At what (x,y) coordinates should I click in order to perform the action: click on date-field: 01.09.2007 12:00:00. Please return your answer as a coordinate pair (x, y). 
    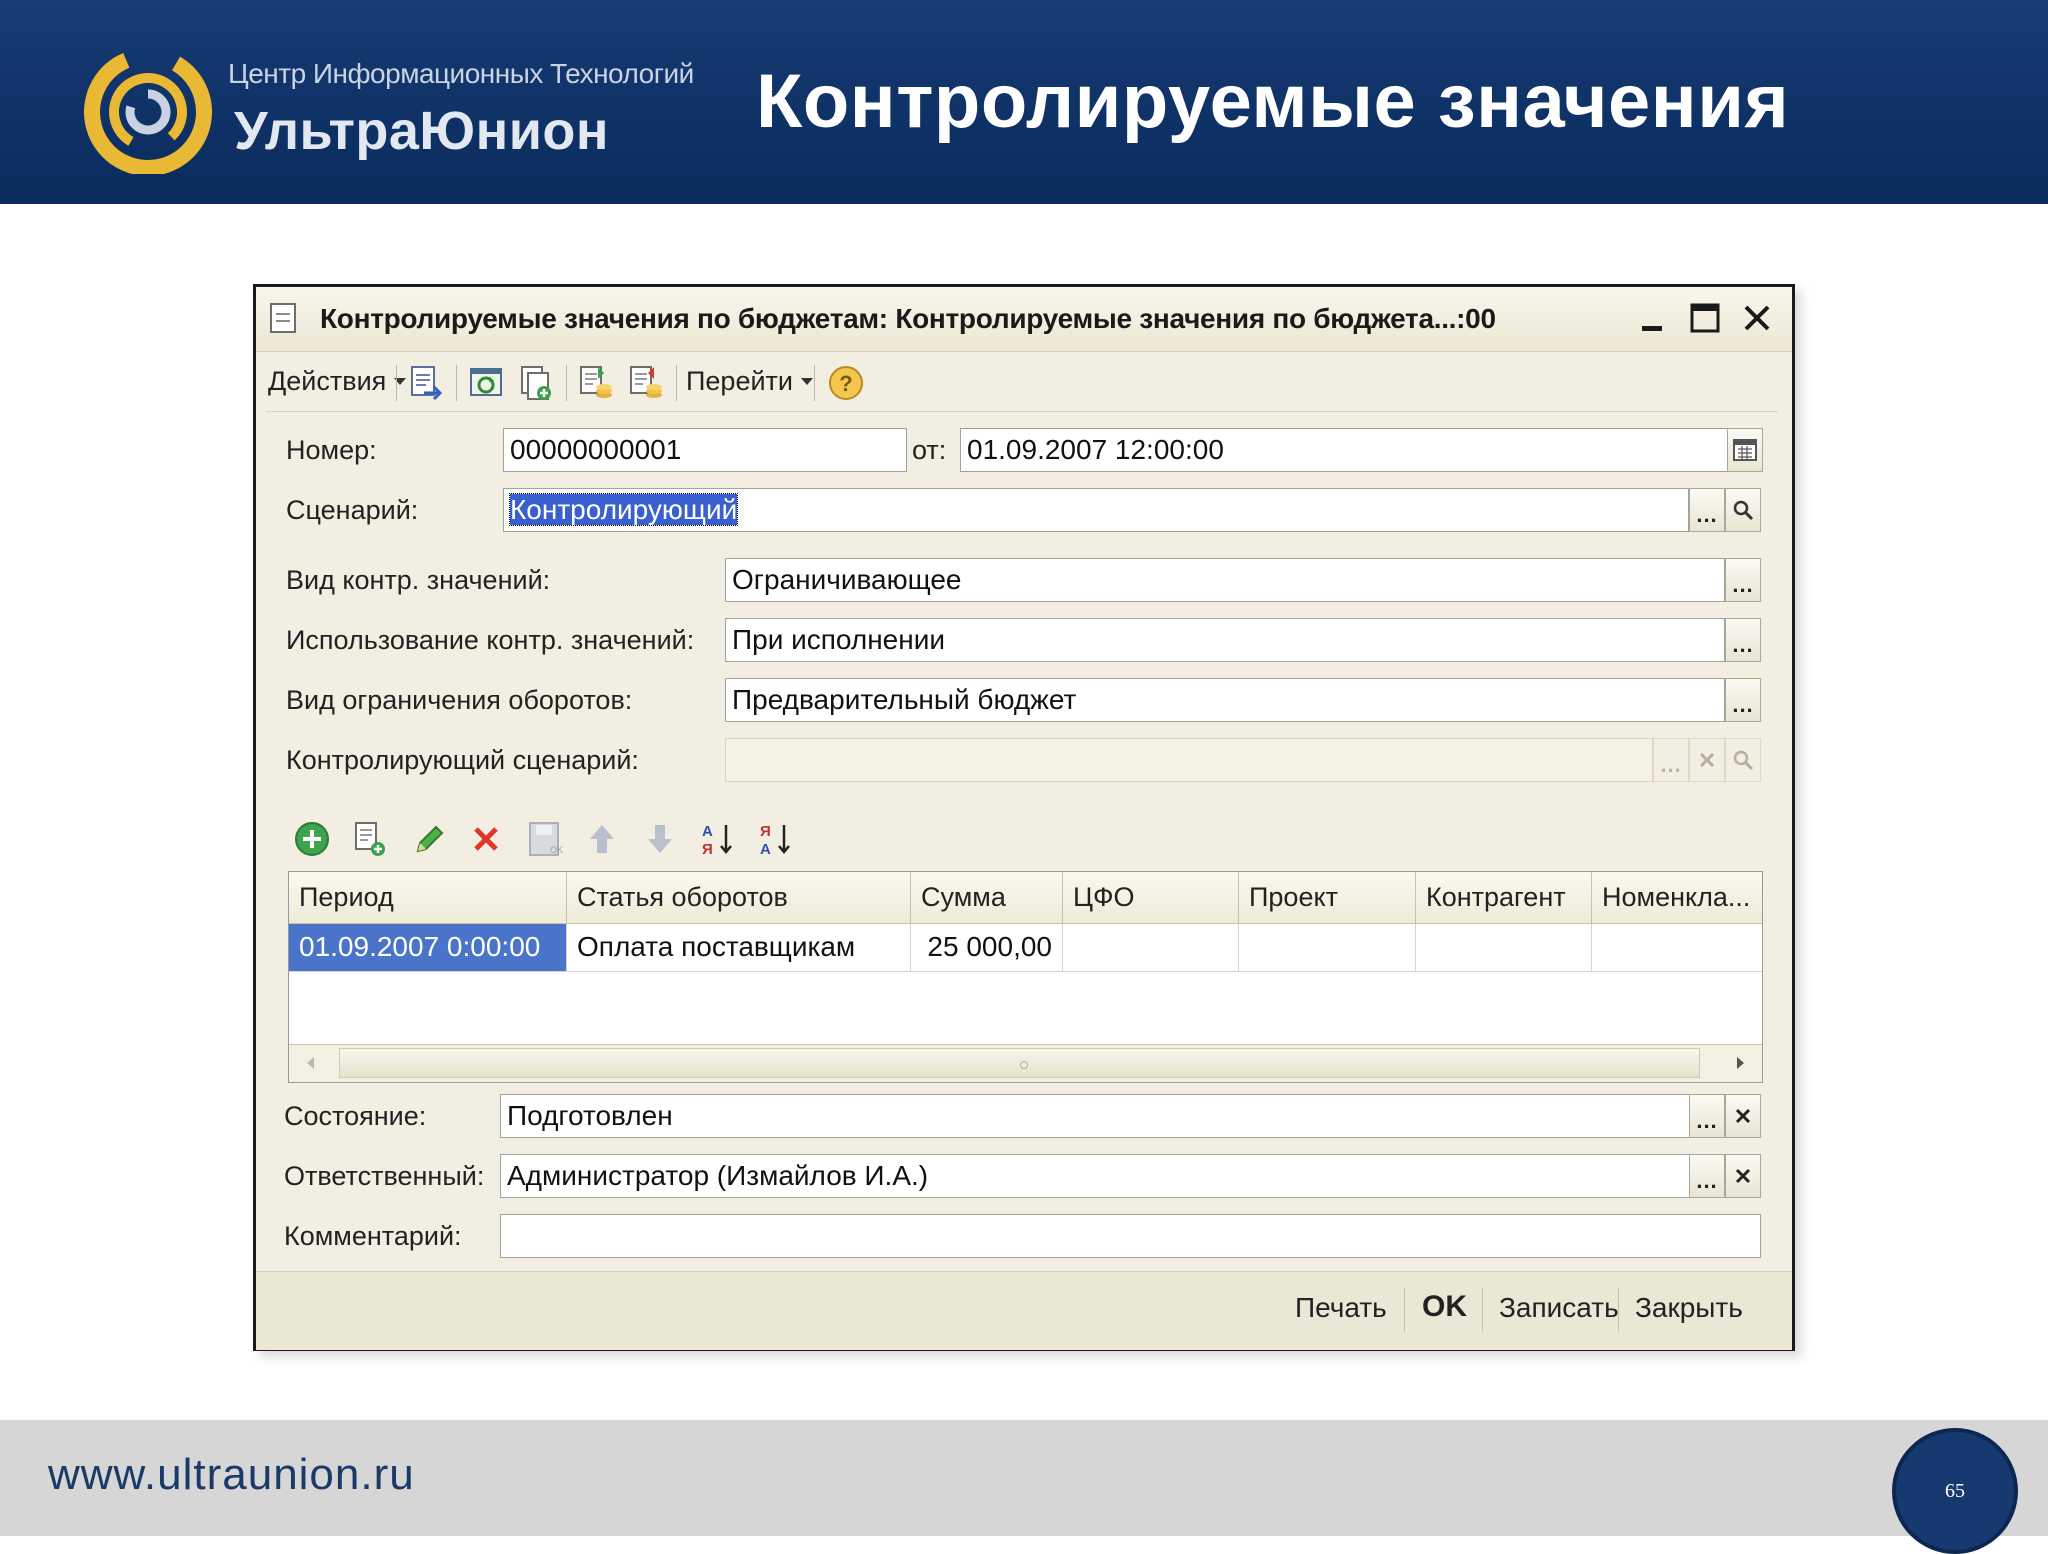
    Looking at the image, I should click on (1344, 450).